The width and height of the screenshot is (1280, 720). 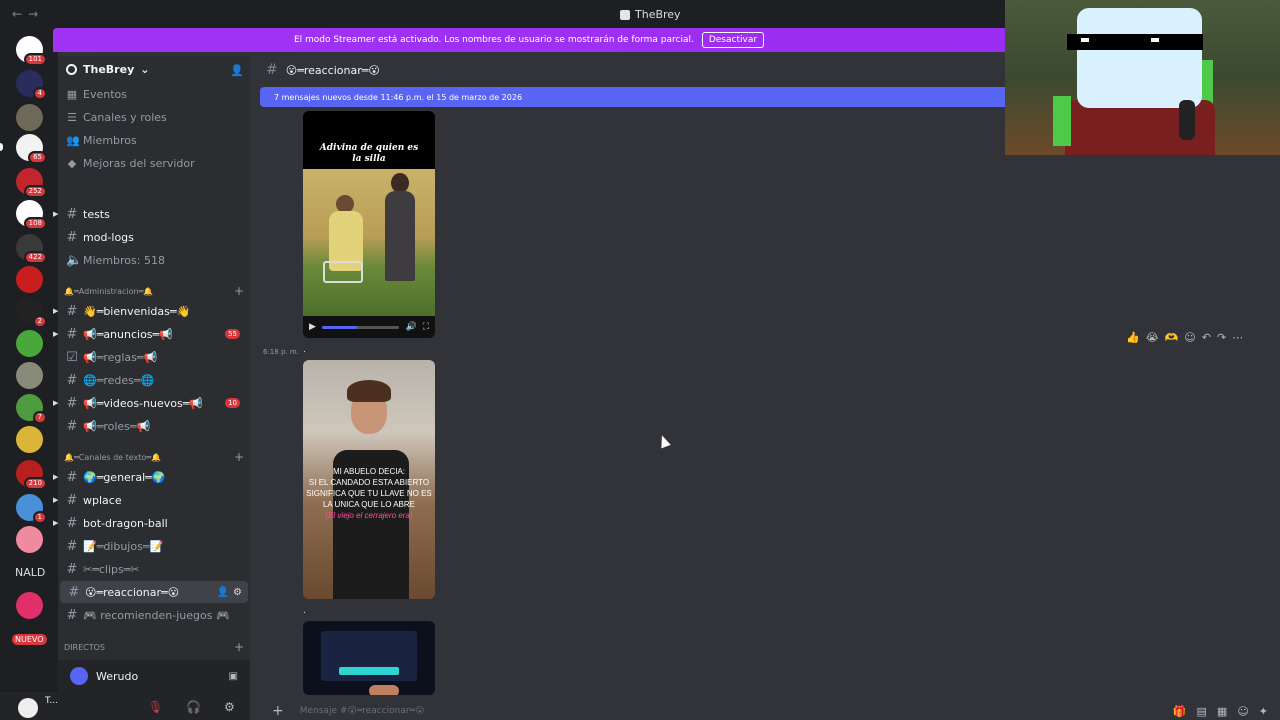 I want to click on fullscreen-icon: ⛶, so click(x=426, y=327).